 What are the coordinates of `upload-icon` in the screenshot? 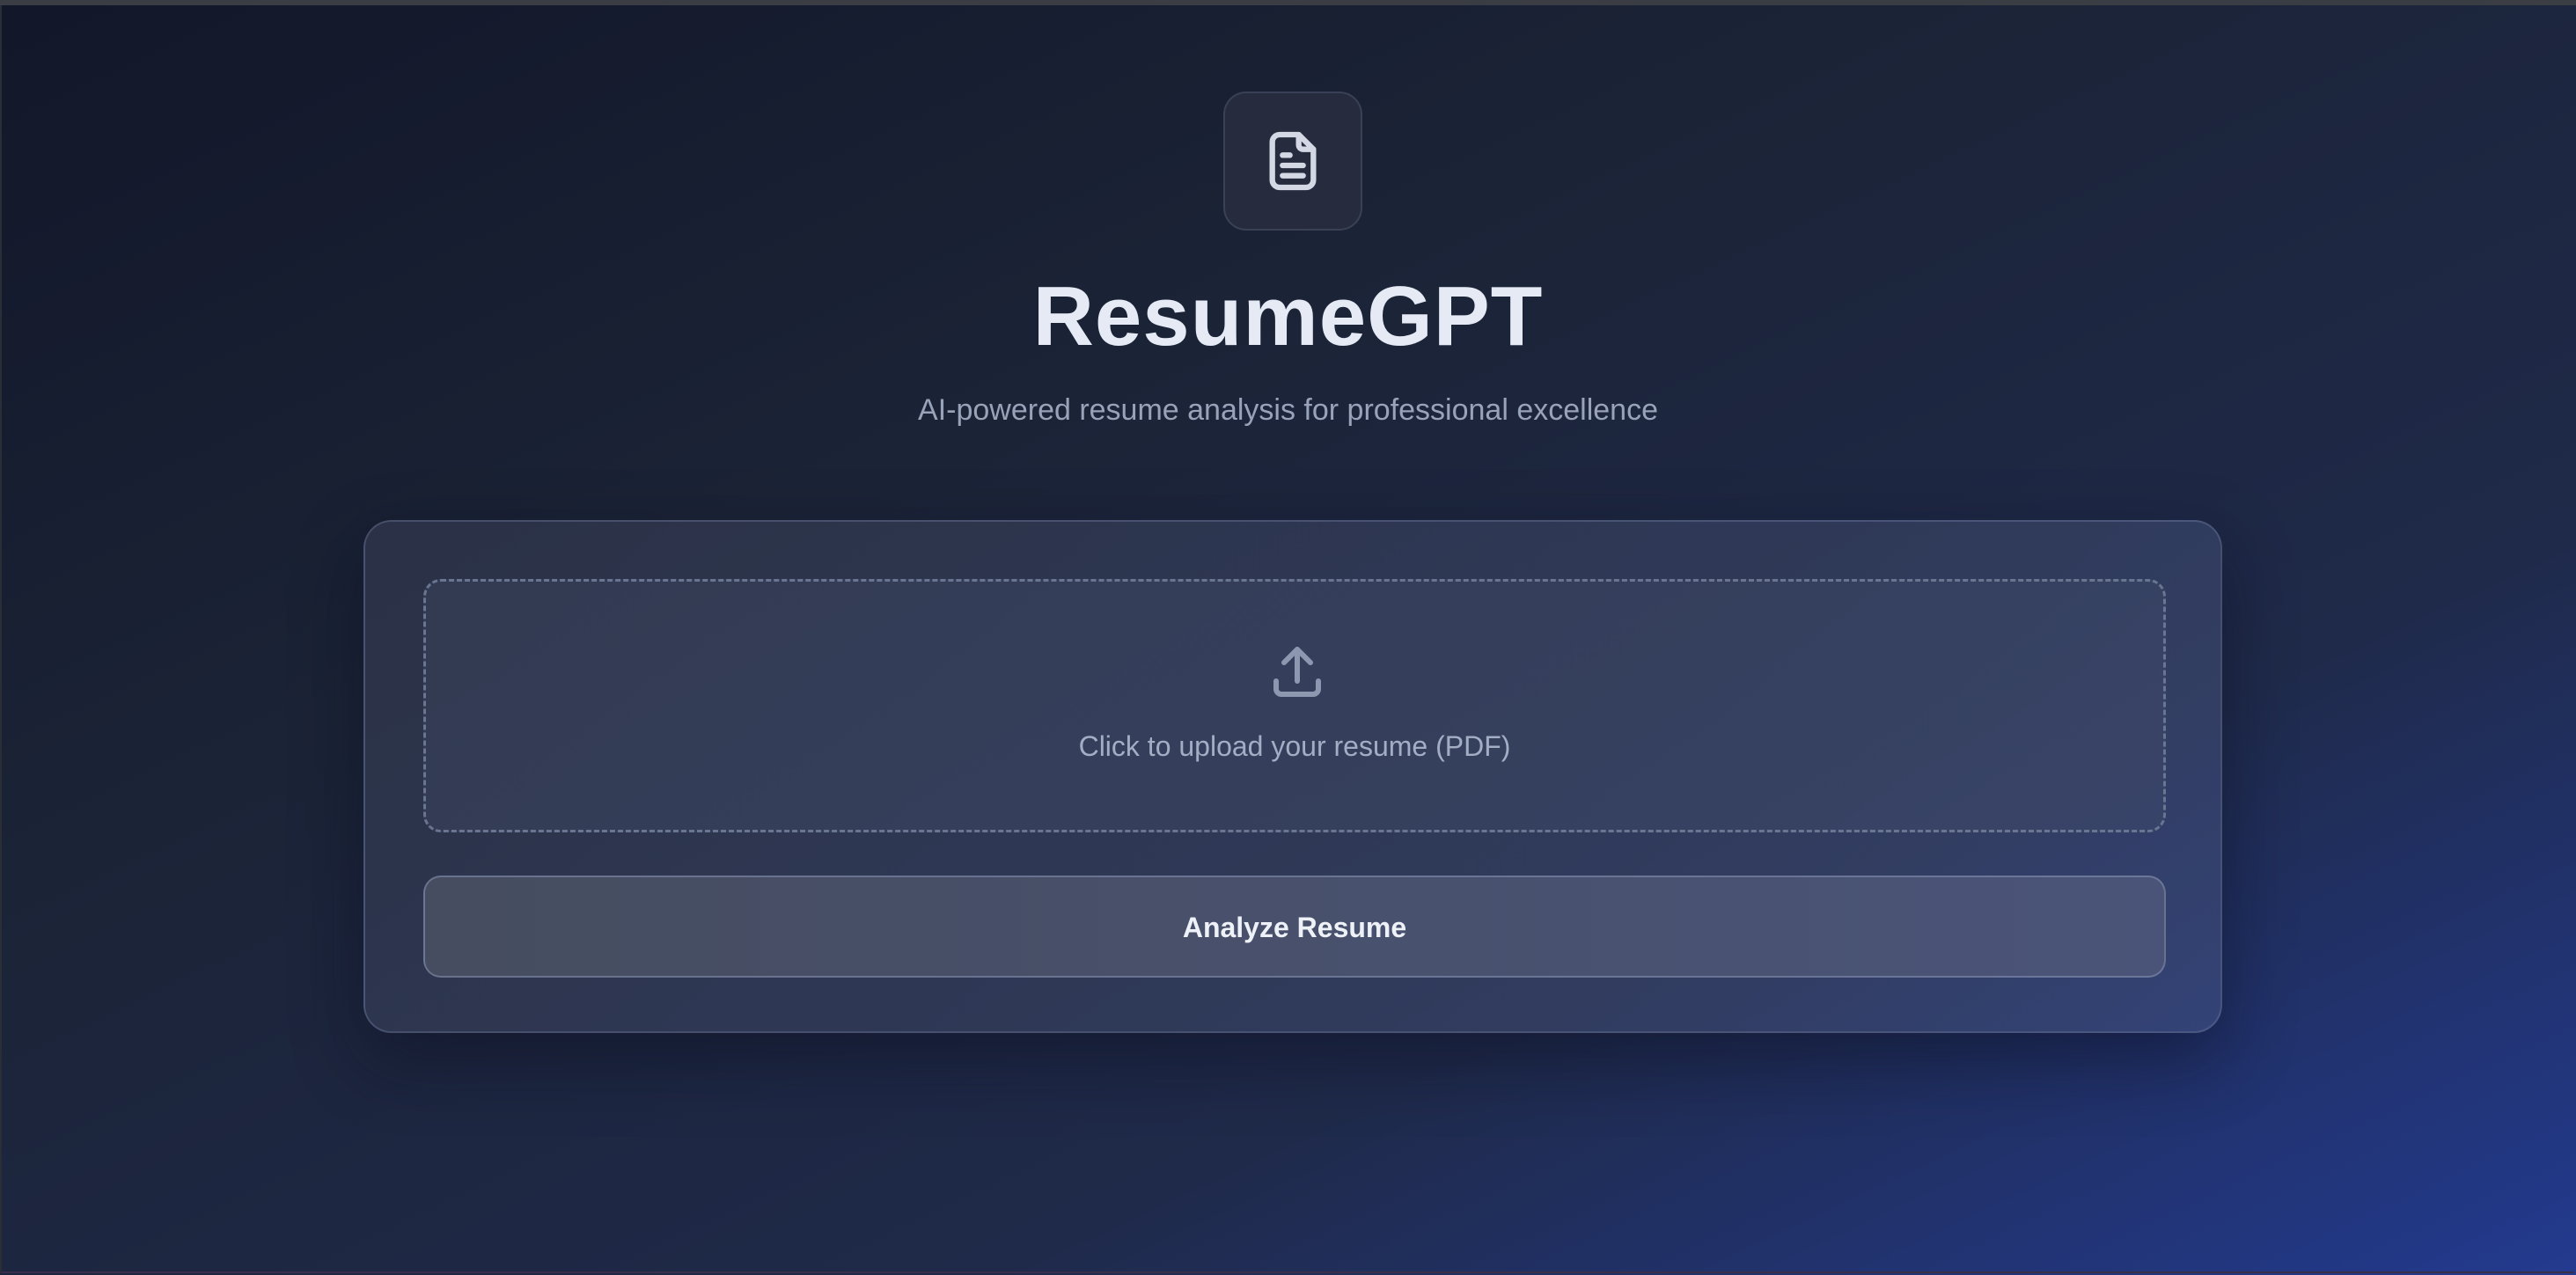 It's located at (1297, 672).